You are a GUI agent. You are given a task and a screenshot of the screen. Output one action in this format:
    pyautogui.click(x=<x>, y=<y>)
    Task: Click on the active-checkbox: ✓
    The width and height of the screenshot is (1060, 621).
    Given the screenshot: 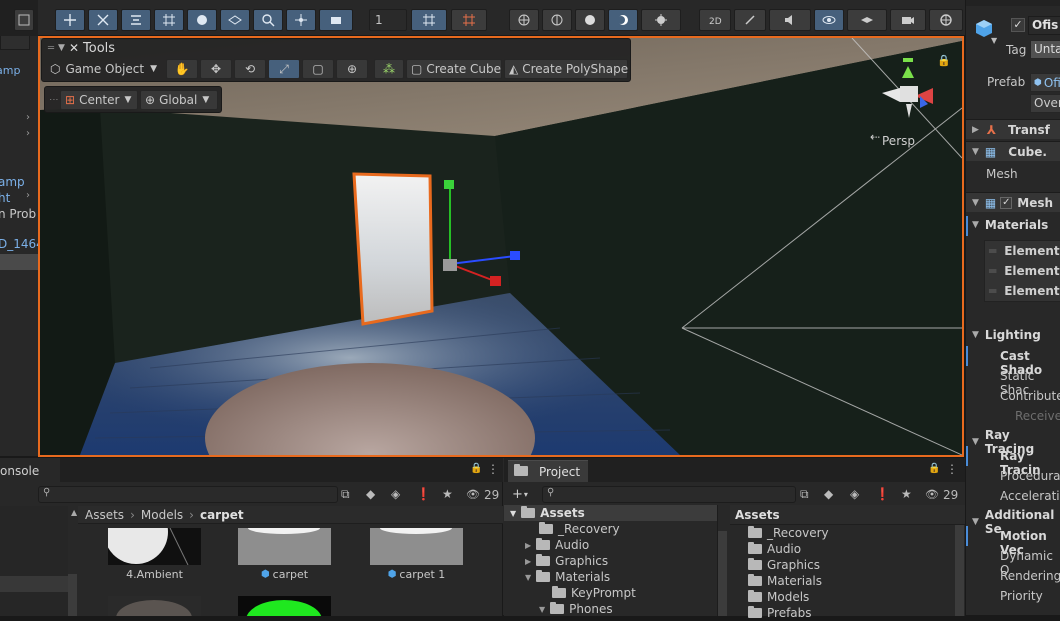 What is the action you would take?
    pyautogui.click(x=1018, y=25)
    